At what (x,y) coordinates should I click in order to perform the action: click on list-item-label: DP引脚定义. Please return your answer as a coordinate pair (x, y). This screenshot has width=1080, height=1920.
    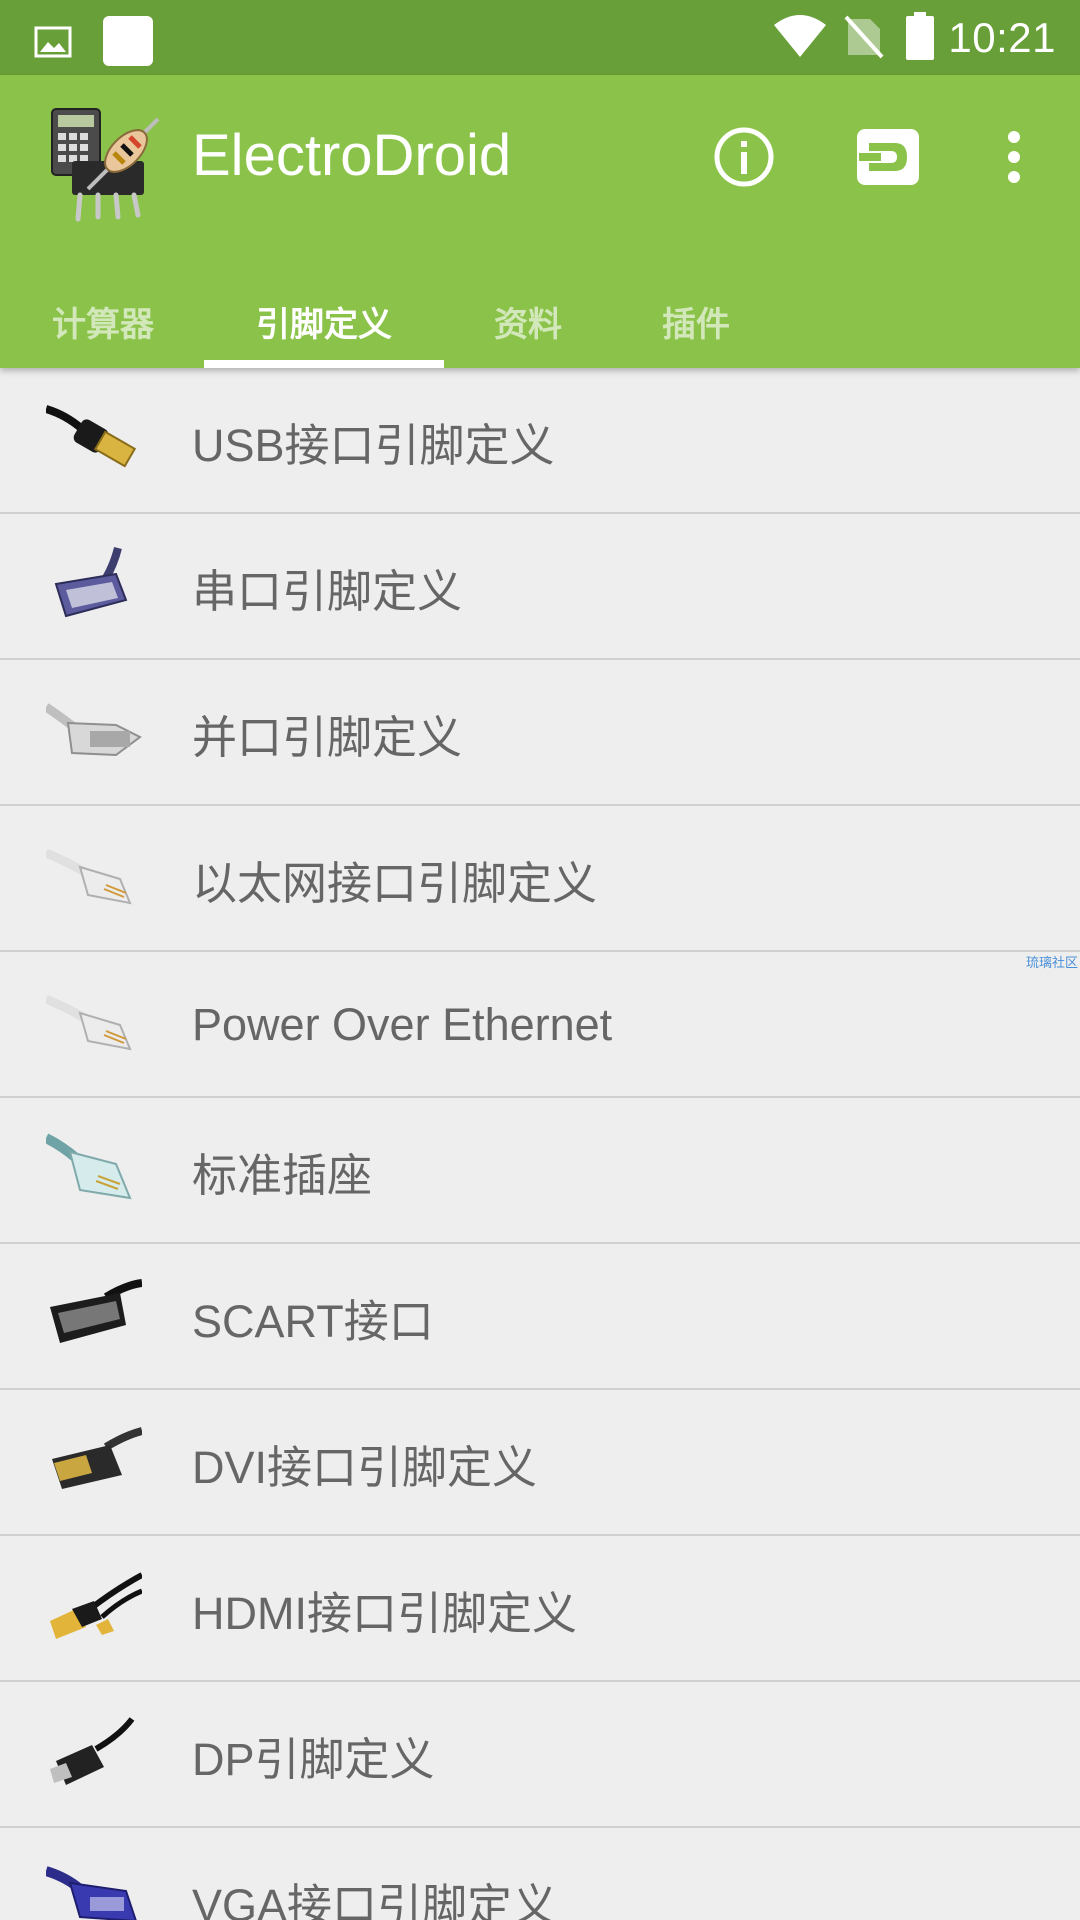
    Looking at the image, I should click on (313, 1759).